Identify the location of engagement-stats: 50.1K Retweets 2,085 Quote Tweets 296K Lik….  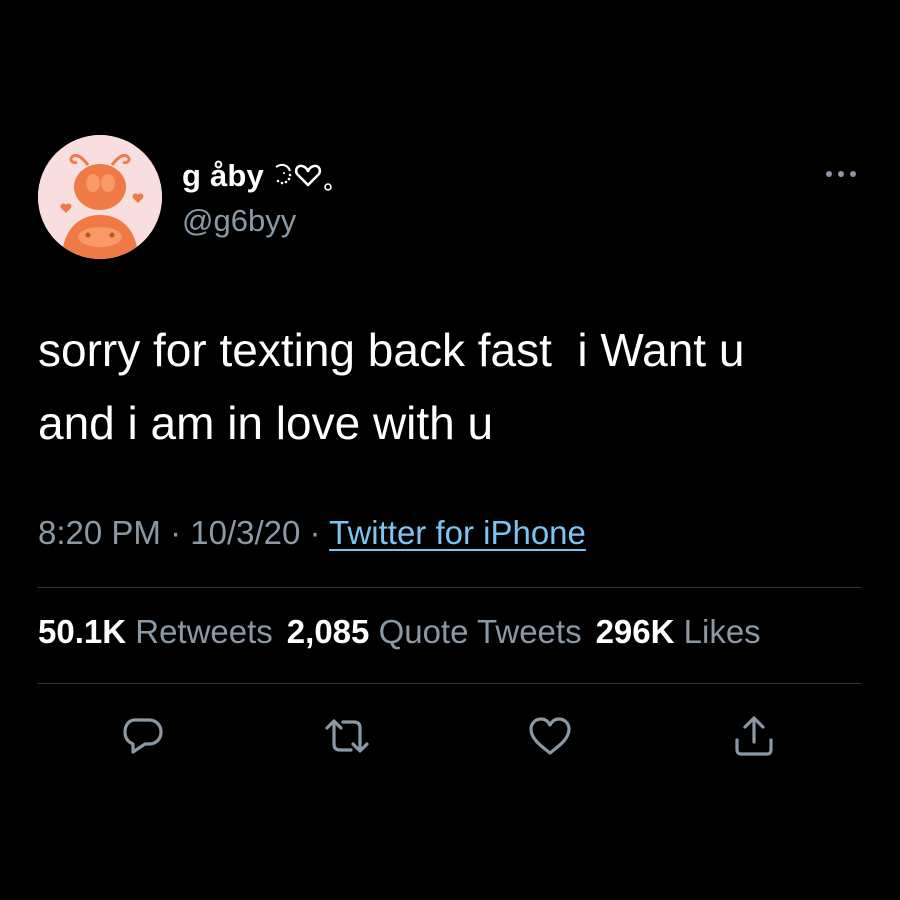
(406, 632).